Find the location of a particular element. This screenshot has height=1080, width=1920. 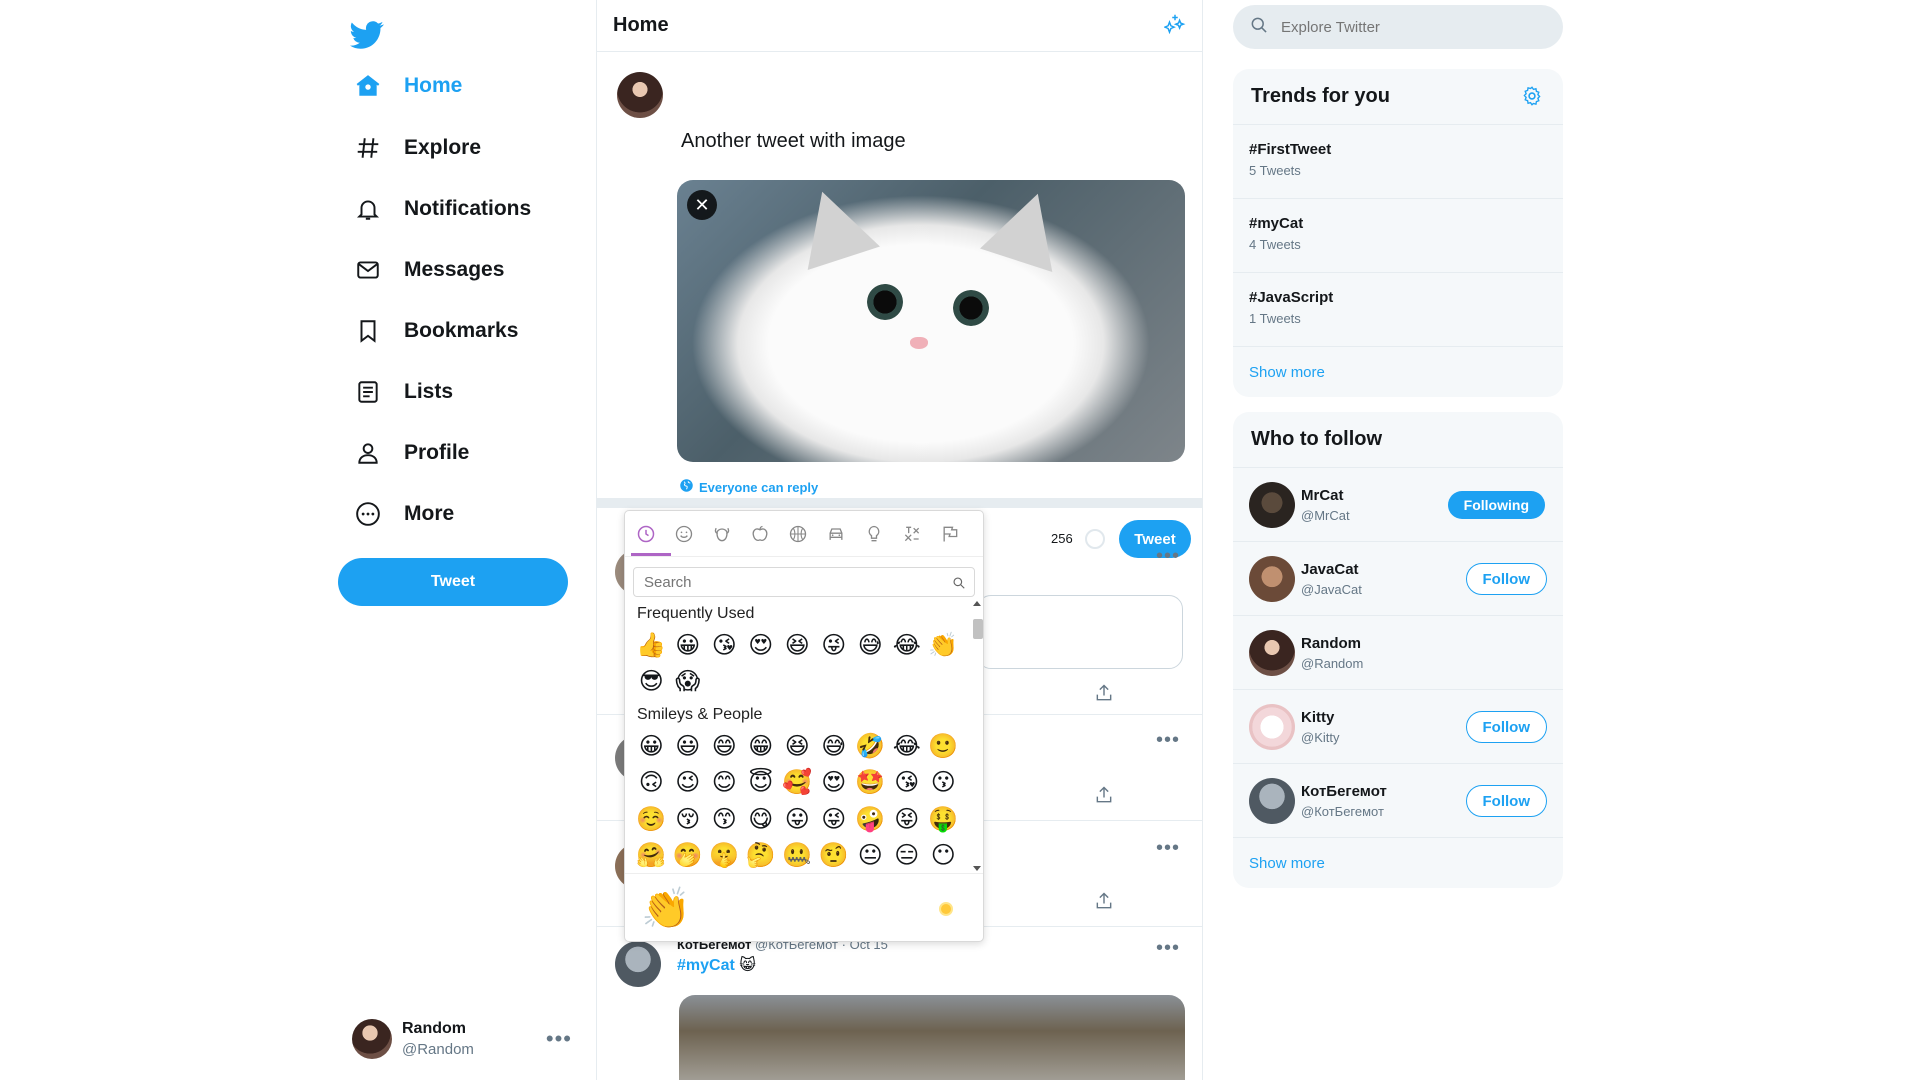

emoji-cell: ☺️ is located at coordinates (651, 819).